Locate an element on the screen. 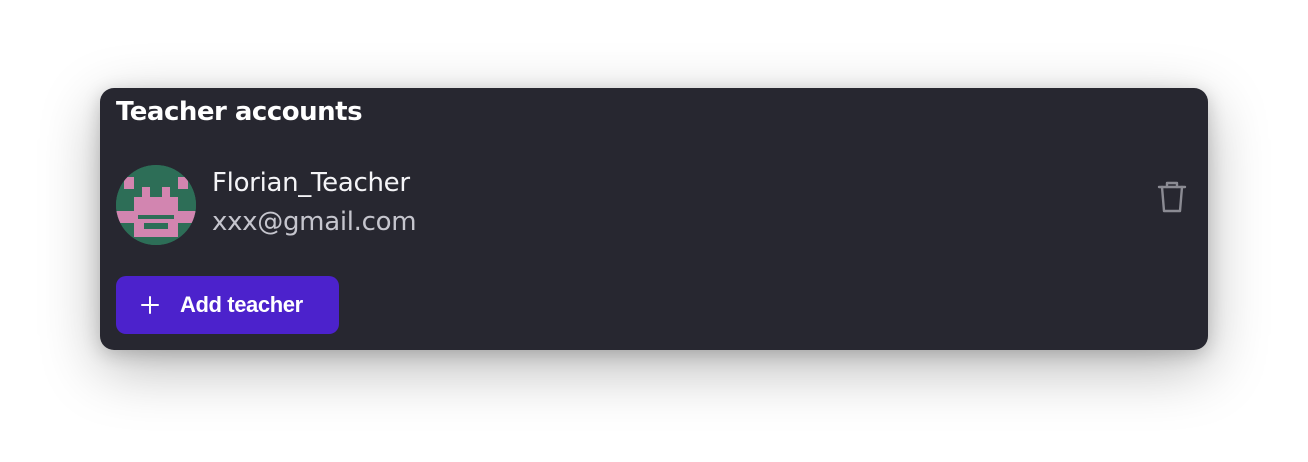  delete-teacher-button is located at coordinates (1172, 197).